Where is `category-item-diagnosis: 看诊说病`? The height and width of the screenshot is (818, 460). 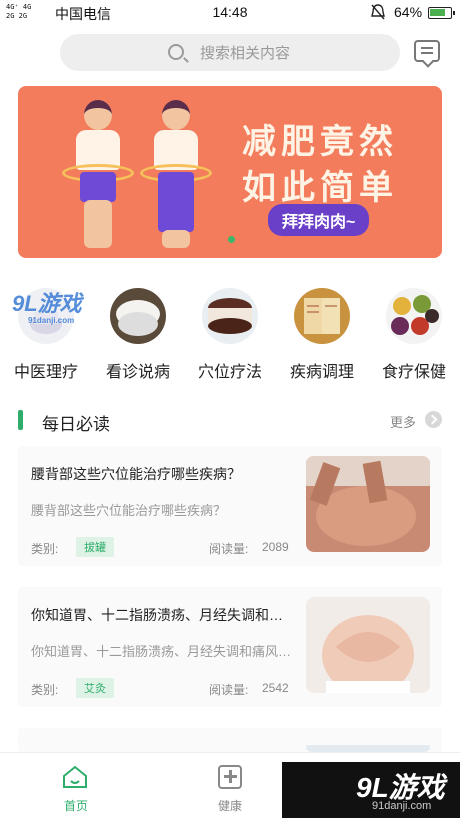
category-item-diagnosis: 看诊说病 is located at coordinates (138, 332).